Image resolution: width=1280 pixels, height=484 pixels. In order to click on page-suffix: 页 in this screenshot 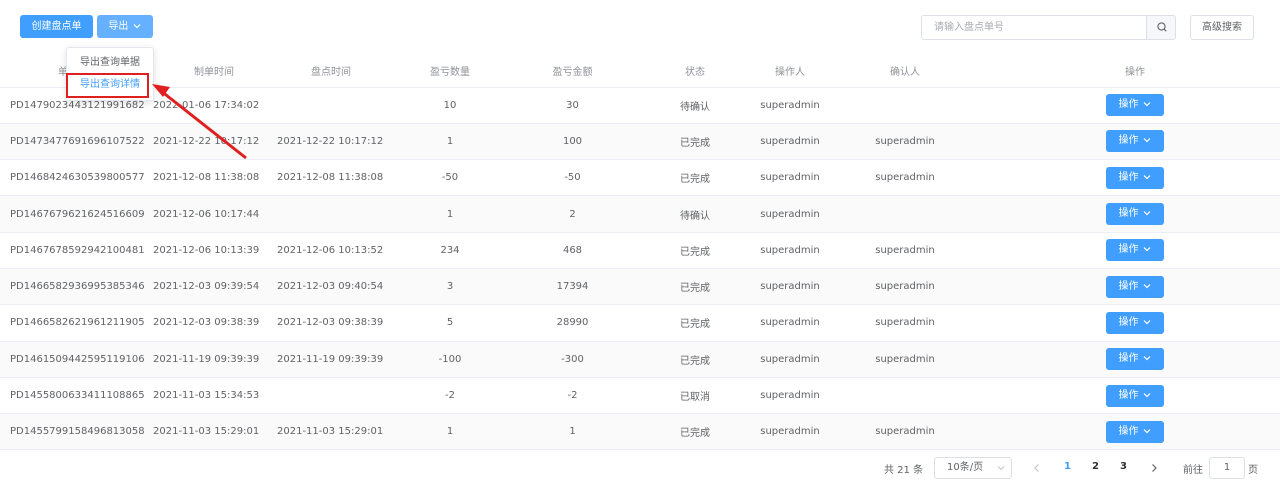, I will do `click(1253, 470)`.